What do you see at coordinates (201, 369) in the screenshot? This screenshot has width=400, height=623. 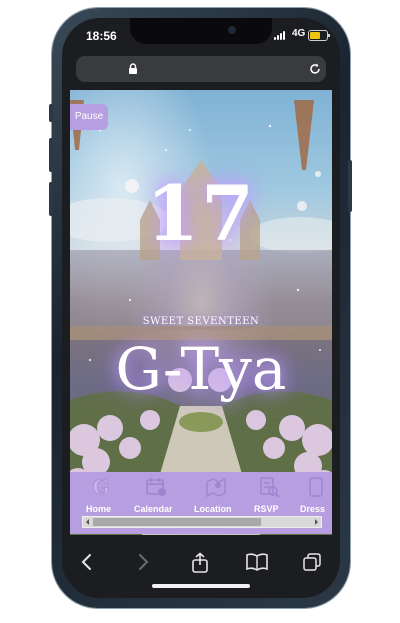 I see `celebrant-name: G-Tya` at bounding box center [201, 369].